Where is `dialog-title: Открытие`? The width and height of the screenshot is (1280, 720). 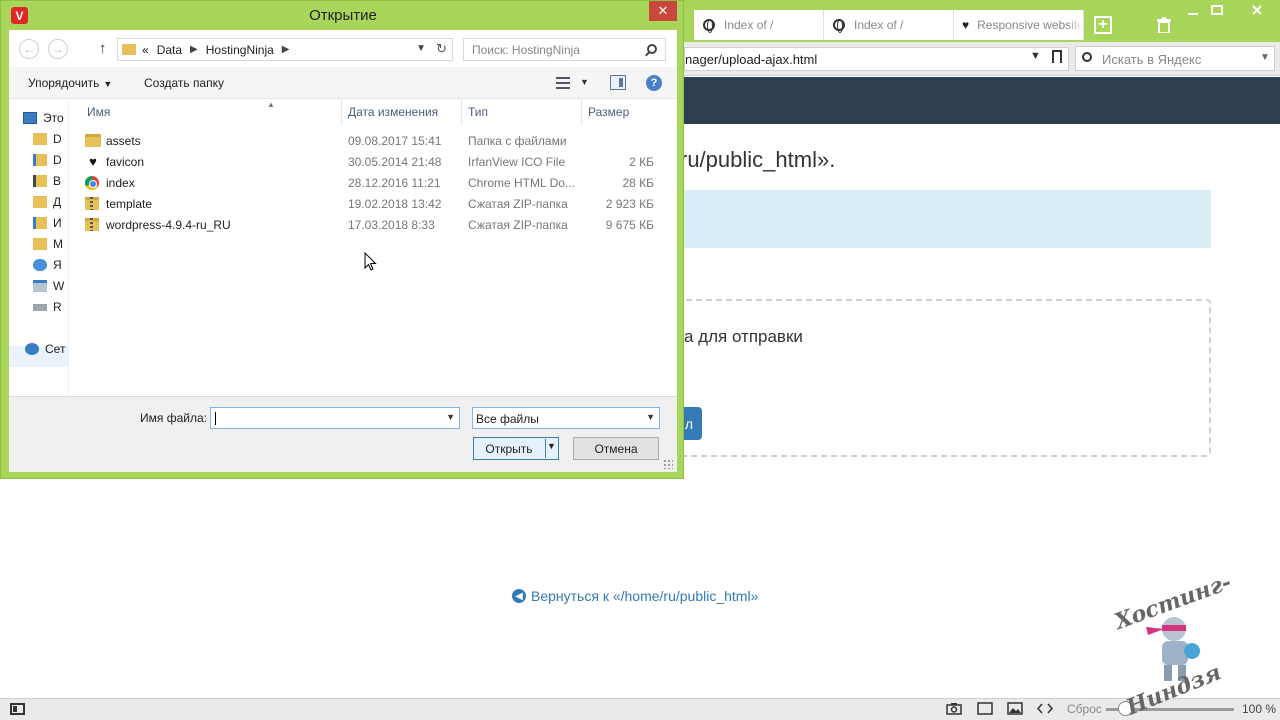
dialog-title: Открытие is located at coordinates (343, 15).